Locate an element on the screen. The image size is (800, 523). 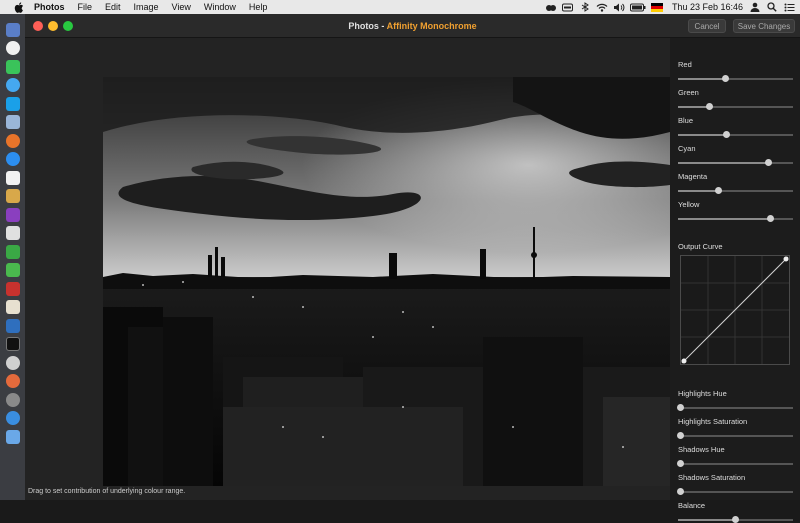
calendar-icon is located at coordinates (12, 177).